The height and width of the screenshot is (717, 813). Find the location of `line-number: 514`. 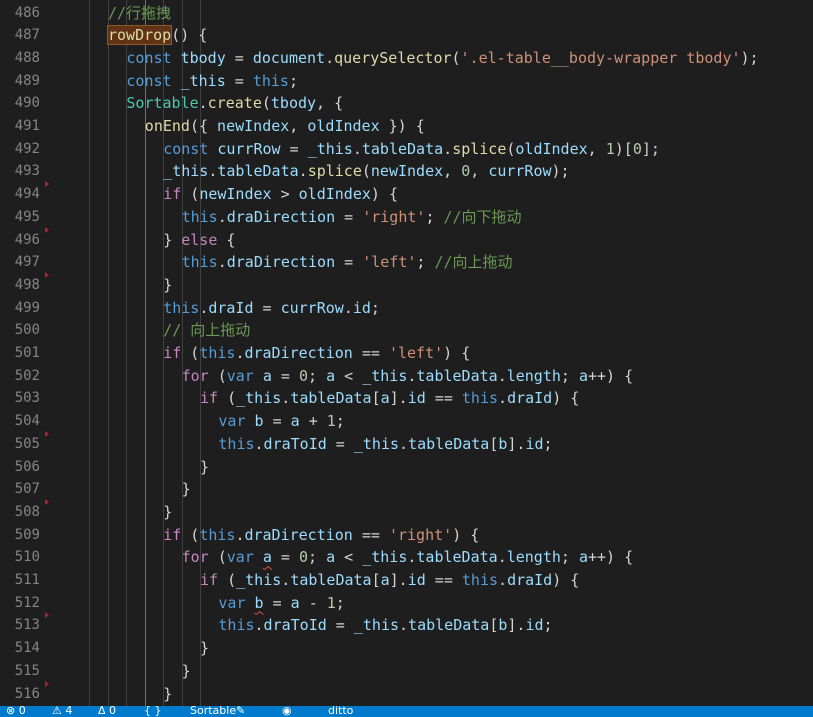

line-number: 514 is located at coordinates (27, 648).